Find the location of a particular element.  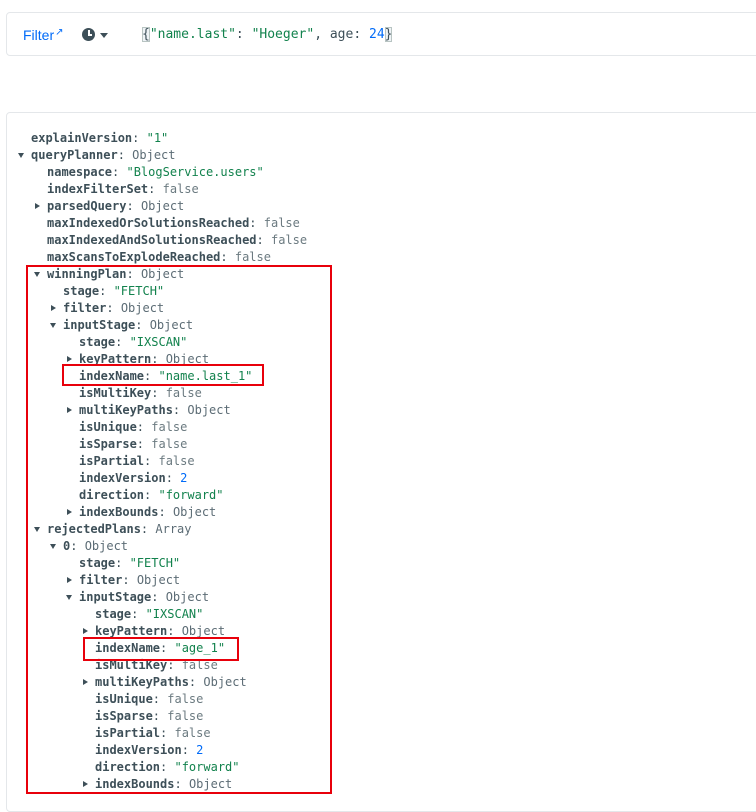

tree-row: winningPlan: Object is located at coordinates (109, 274).